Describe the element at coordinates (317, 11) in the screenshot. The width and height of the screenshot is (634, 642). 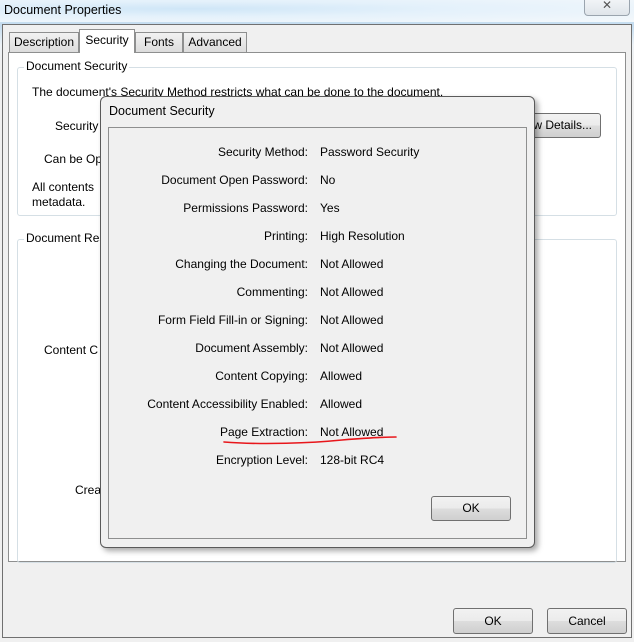
I see `window-title-bar: Document Properties ✕` at that location.